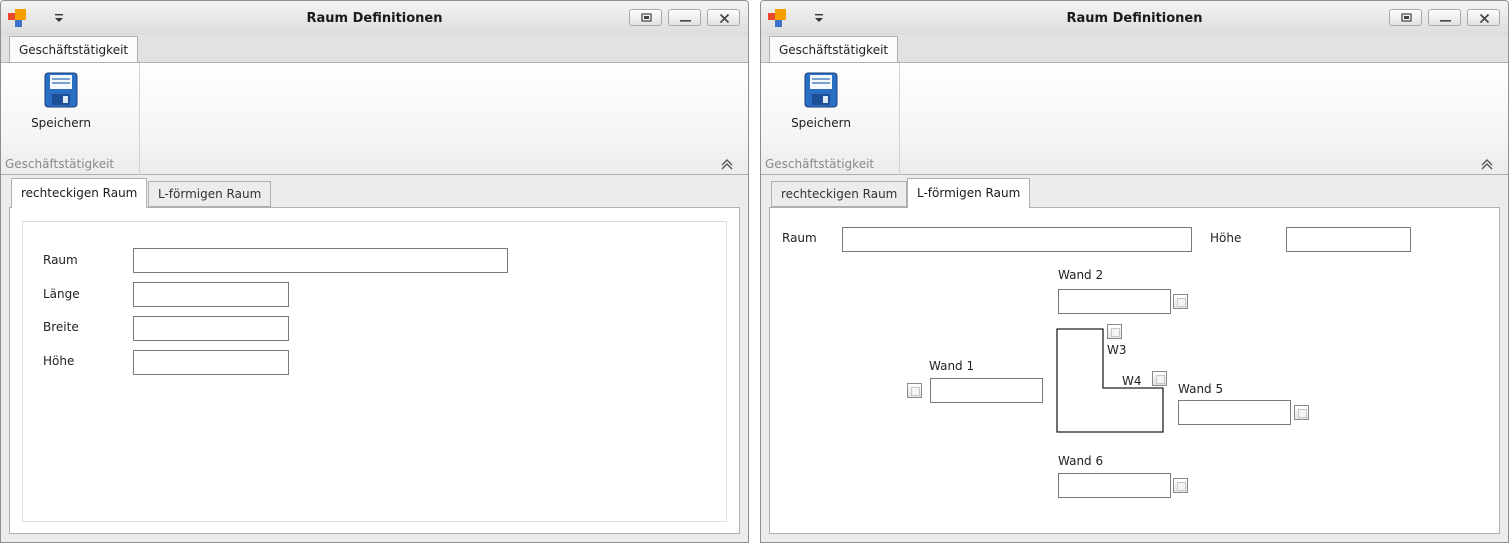 Image resolution: width=1509 pixels, height=543 pixels. I want to click on laenge-label: Länge, so click(61, 294).